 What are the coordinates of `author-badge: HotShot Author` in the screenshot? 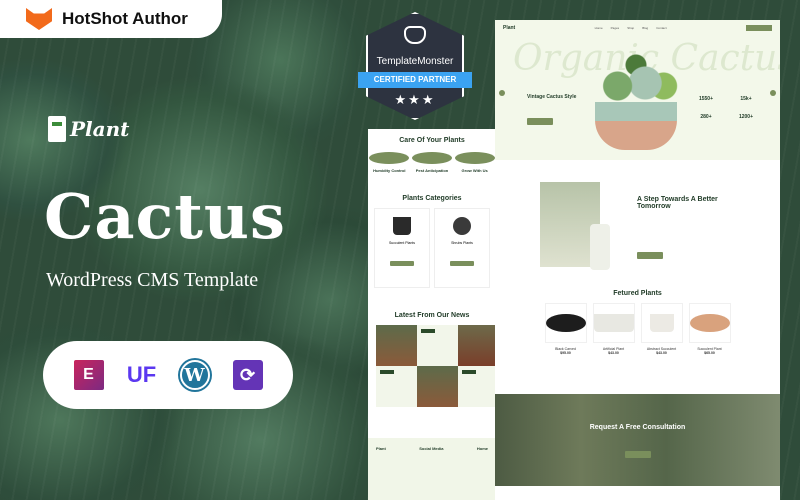 It's located at (111, 19).